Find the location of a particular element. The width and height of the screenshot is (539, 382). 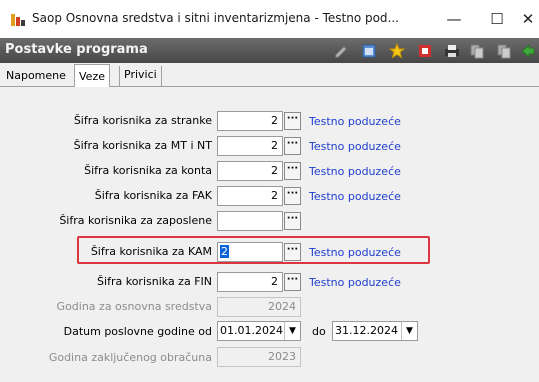

grid-icon is located at coordinates (369, 51).